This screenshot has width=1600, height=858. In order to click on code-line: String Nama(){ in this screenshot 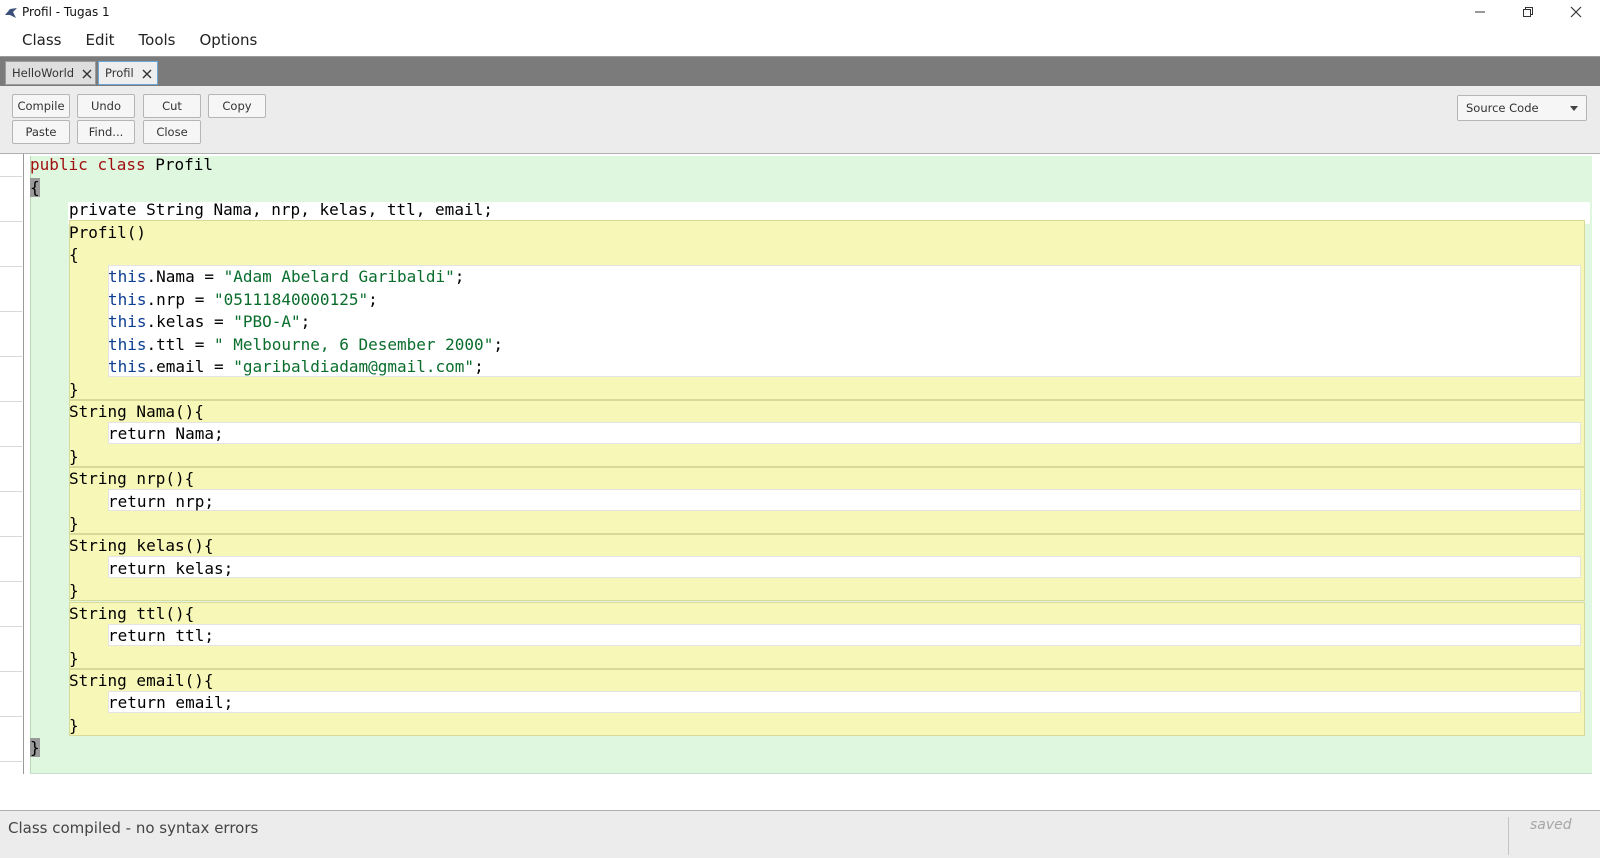, I will do `click(136, 411)`.